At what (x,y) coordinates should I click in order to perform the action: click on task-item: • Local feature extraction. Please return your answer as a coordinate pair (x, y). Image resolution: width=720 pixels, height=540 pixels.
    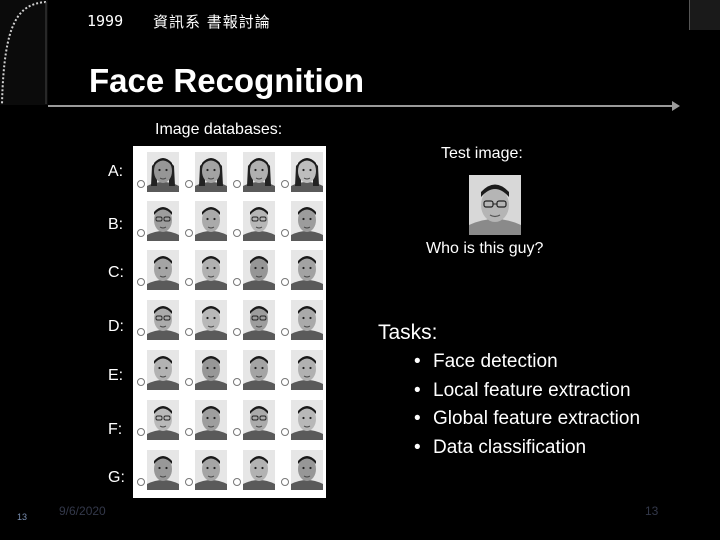
    Looking at the image, I should click on (527, 394).